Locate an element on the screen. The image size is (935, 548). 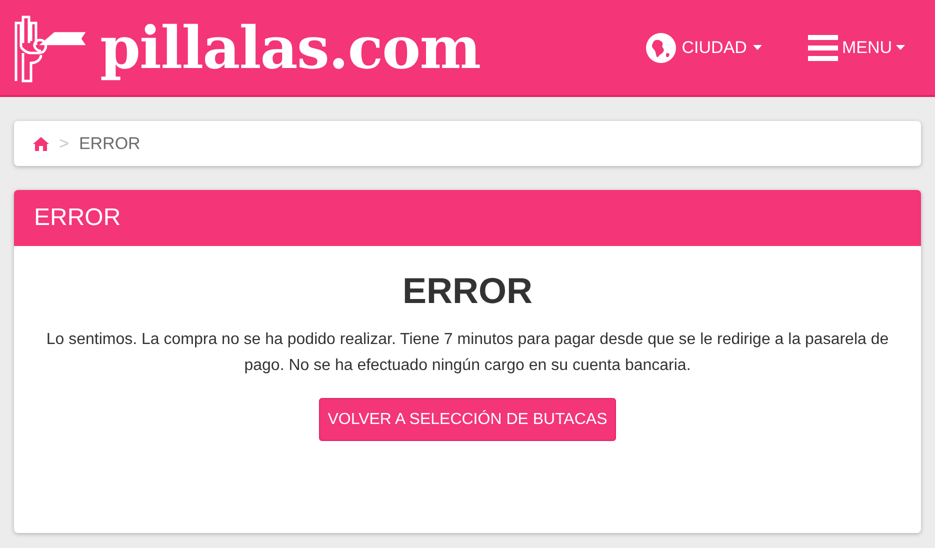
home-icon is located at coordinates (41, 143).